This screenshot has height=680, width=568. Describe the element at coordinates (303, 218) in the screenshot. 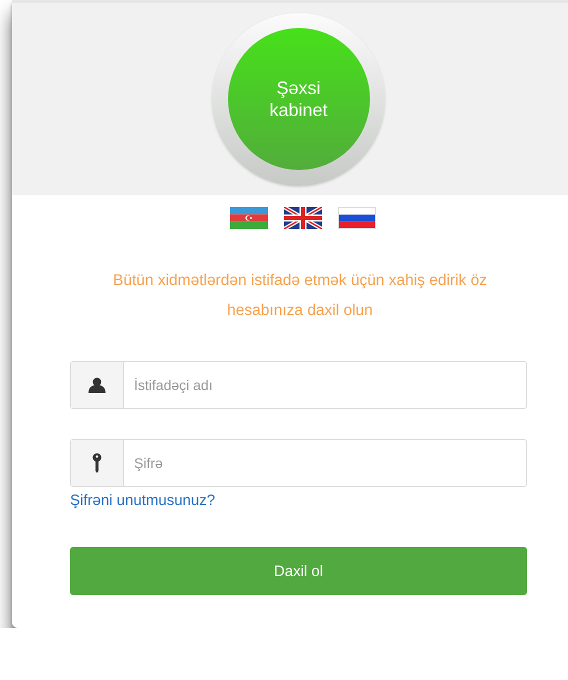

I see `uk-flag-icon` at that location.